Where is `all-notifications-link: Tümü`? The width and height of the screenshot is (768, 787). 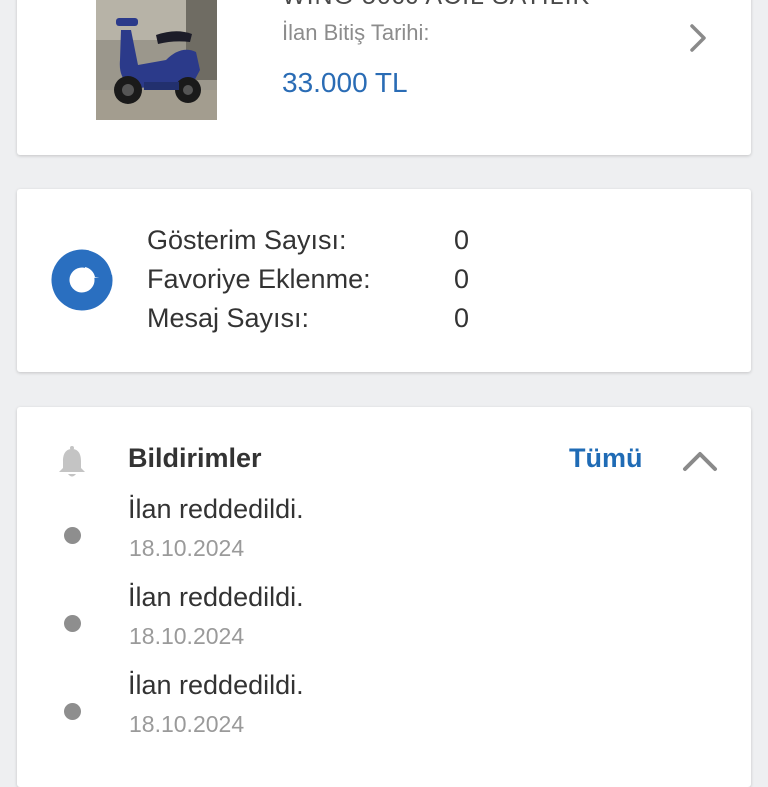
all-notifications-link: Tümü is located at coordinates (606, 458).